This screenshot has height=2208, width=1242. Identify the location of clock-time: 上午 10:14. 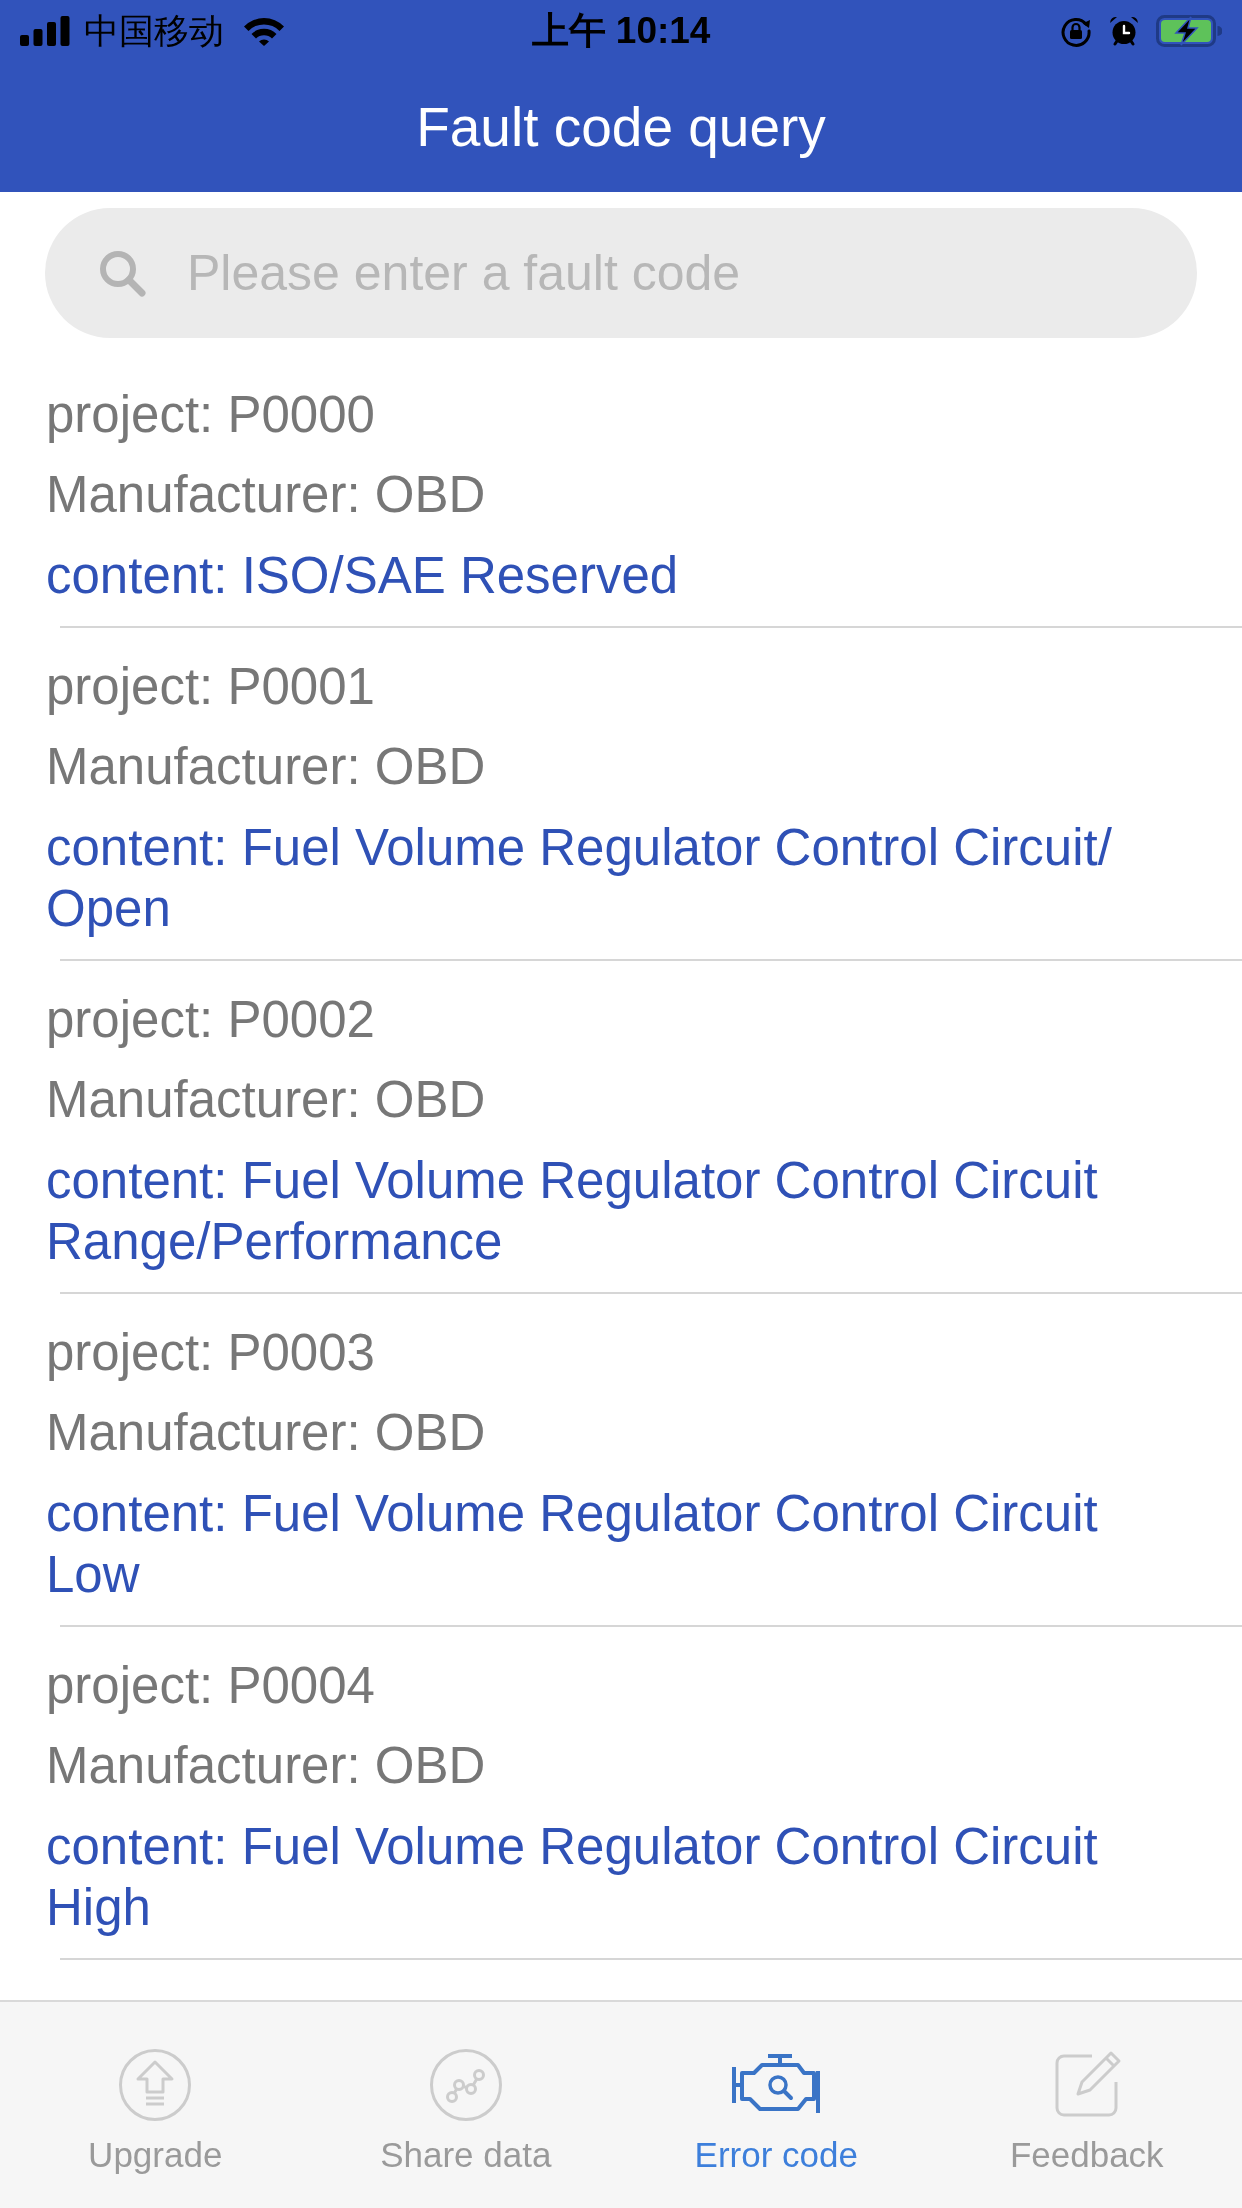
(621, 31).